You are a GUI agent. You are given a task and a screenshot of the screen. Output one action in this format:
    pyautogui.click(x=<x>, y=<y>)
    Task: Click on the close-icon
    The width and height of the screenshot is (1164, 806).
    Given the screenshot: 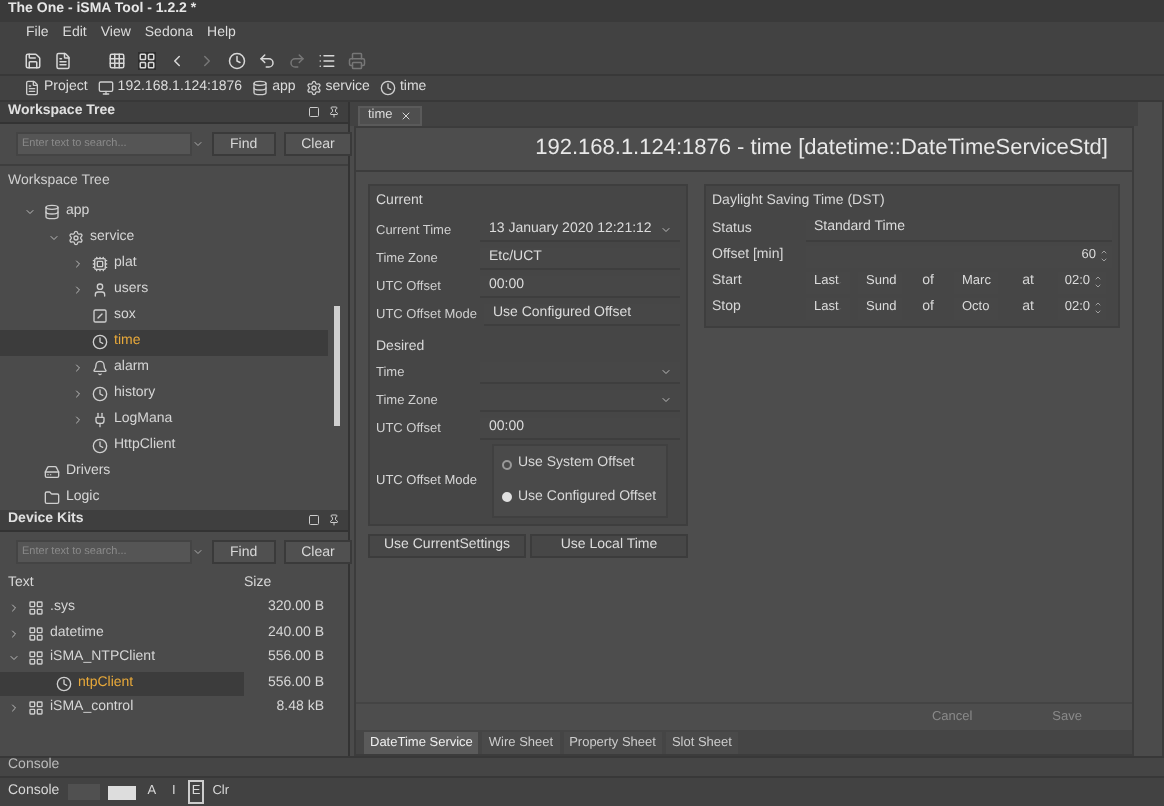 What is the action you would take?
    pyautogui.click(x=406, y=116)
    